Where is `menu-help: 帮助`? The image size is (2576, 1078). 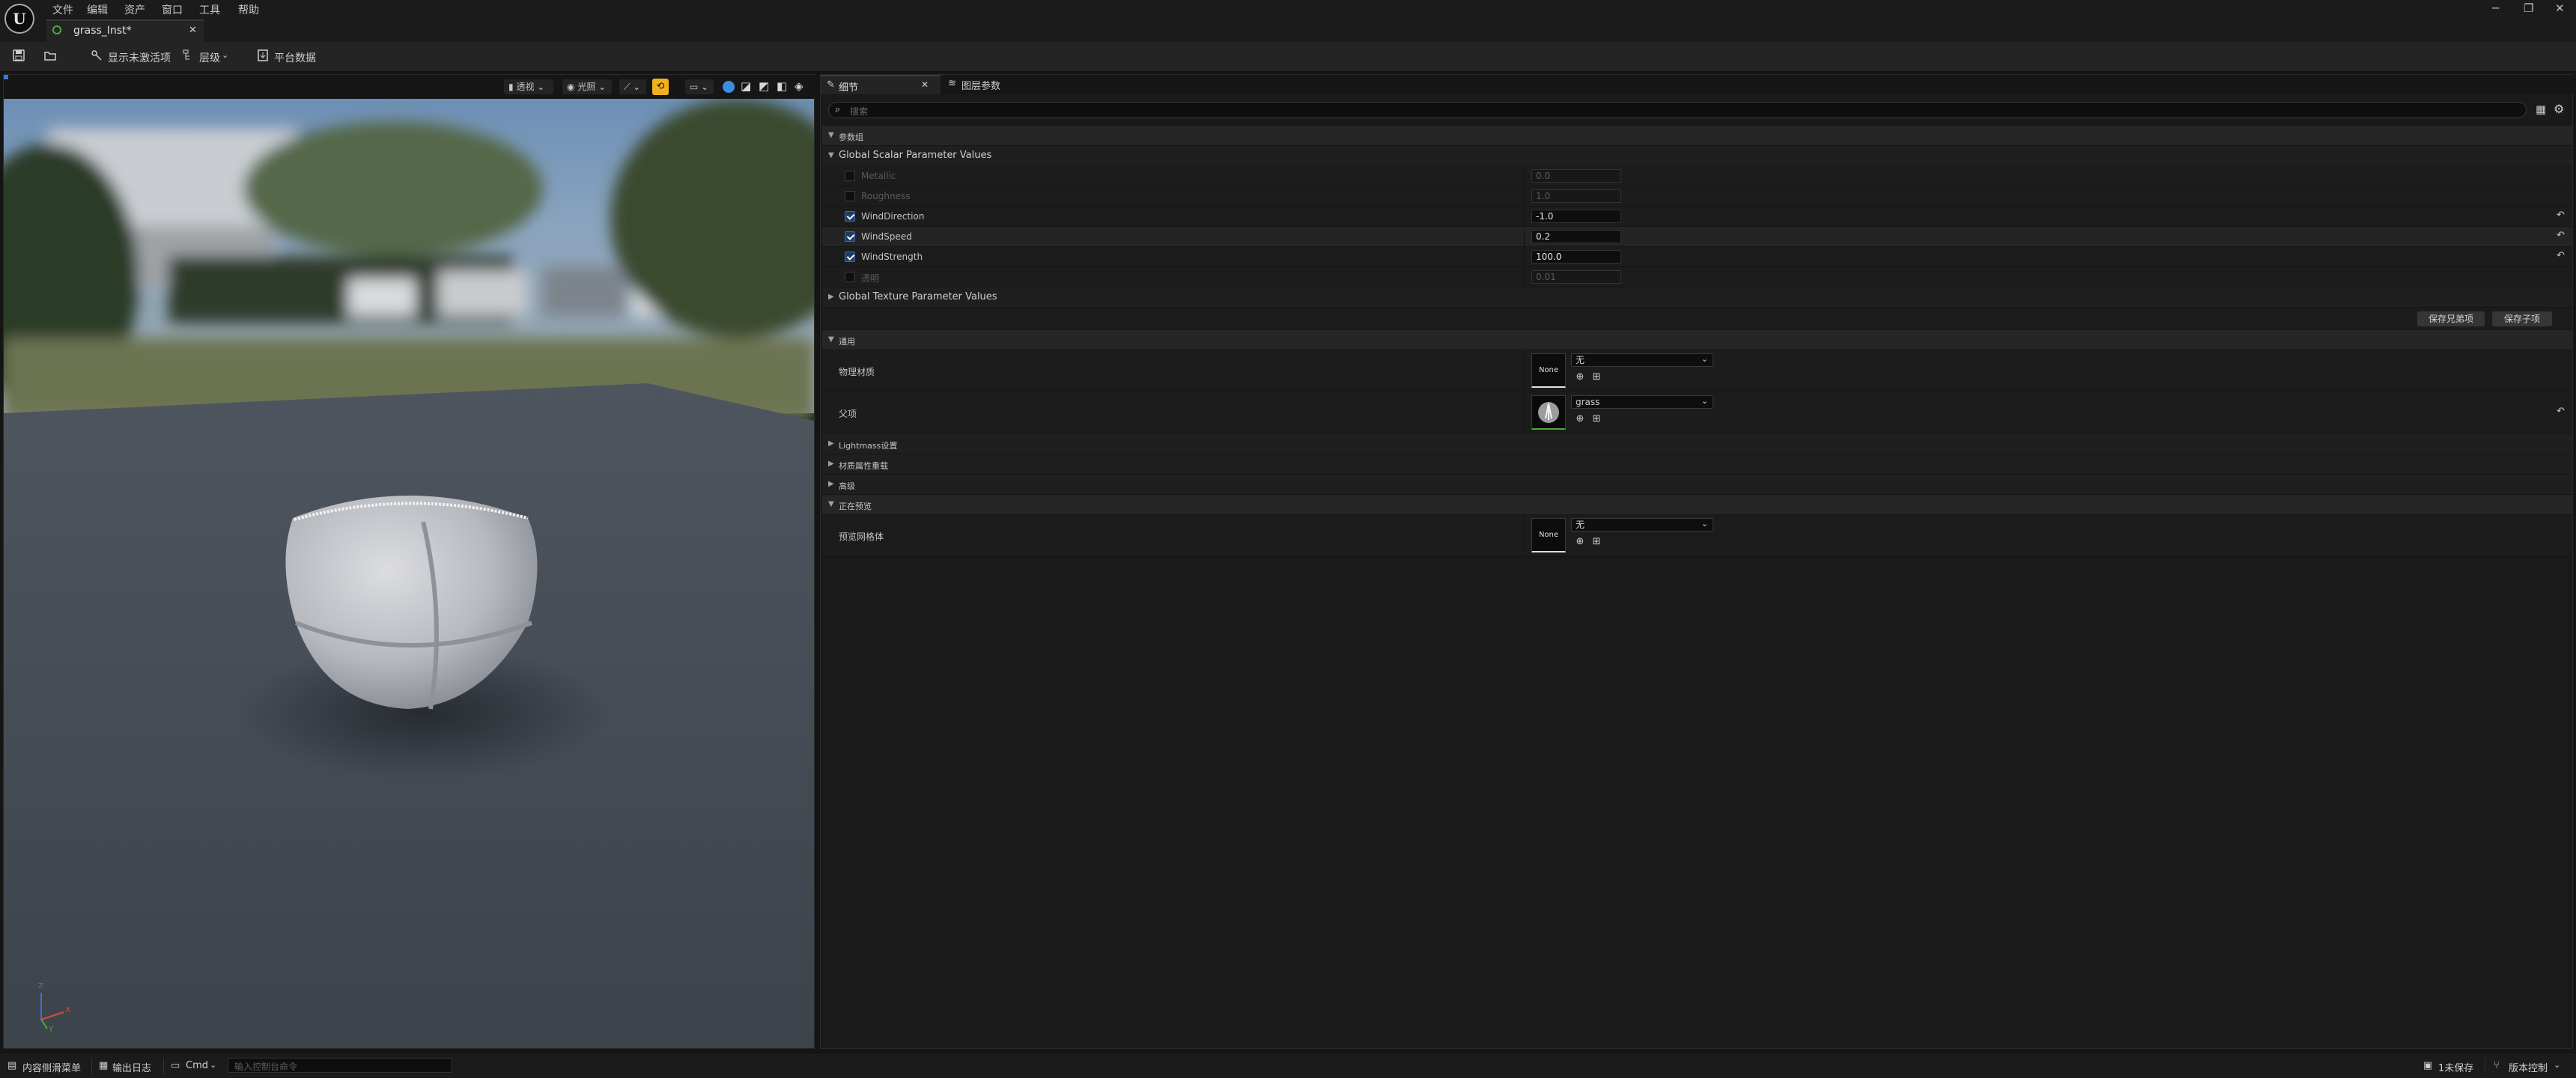
menu-help: 帮助 is located at coordinates (248, 9).